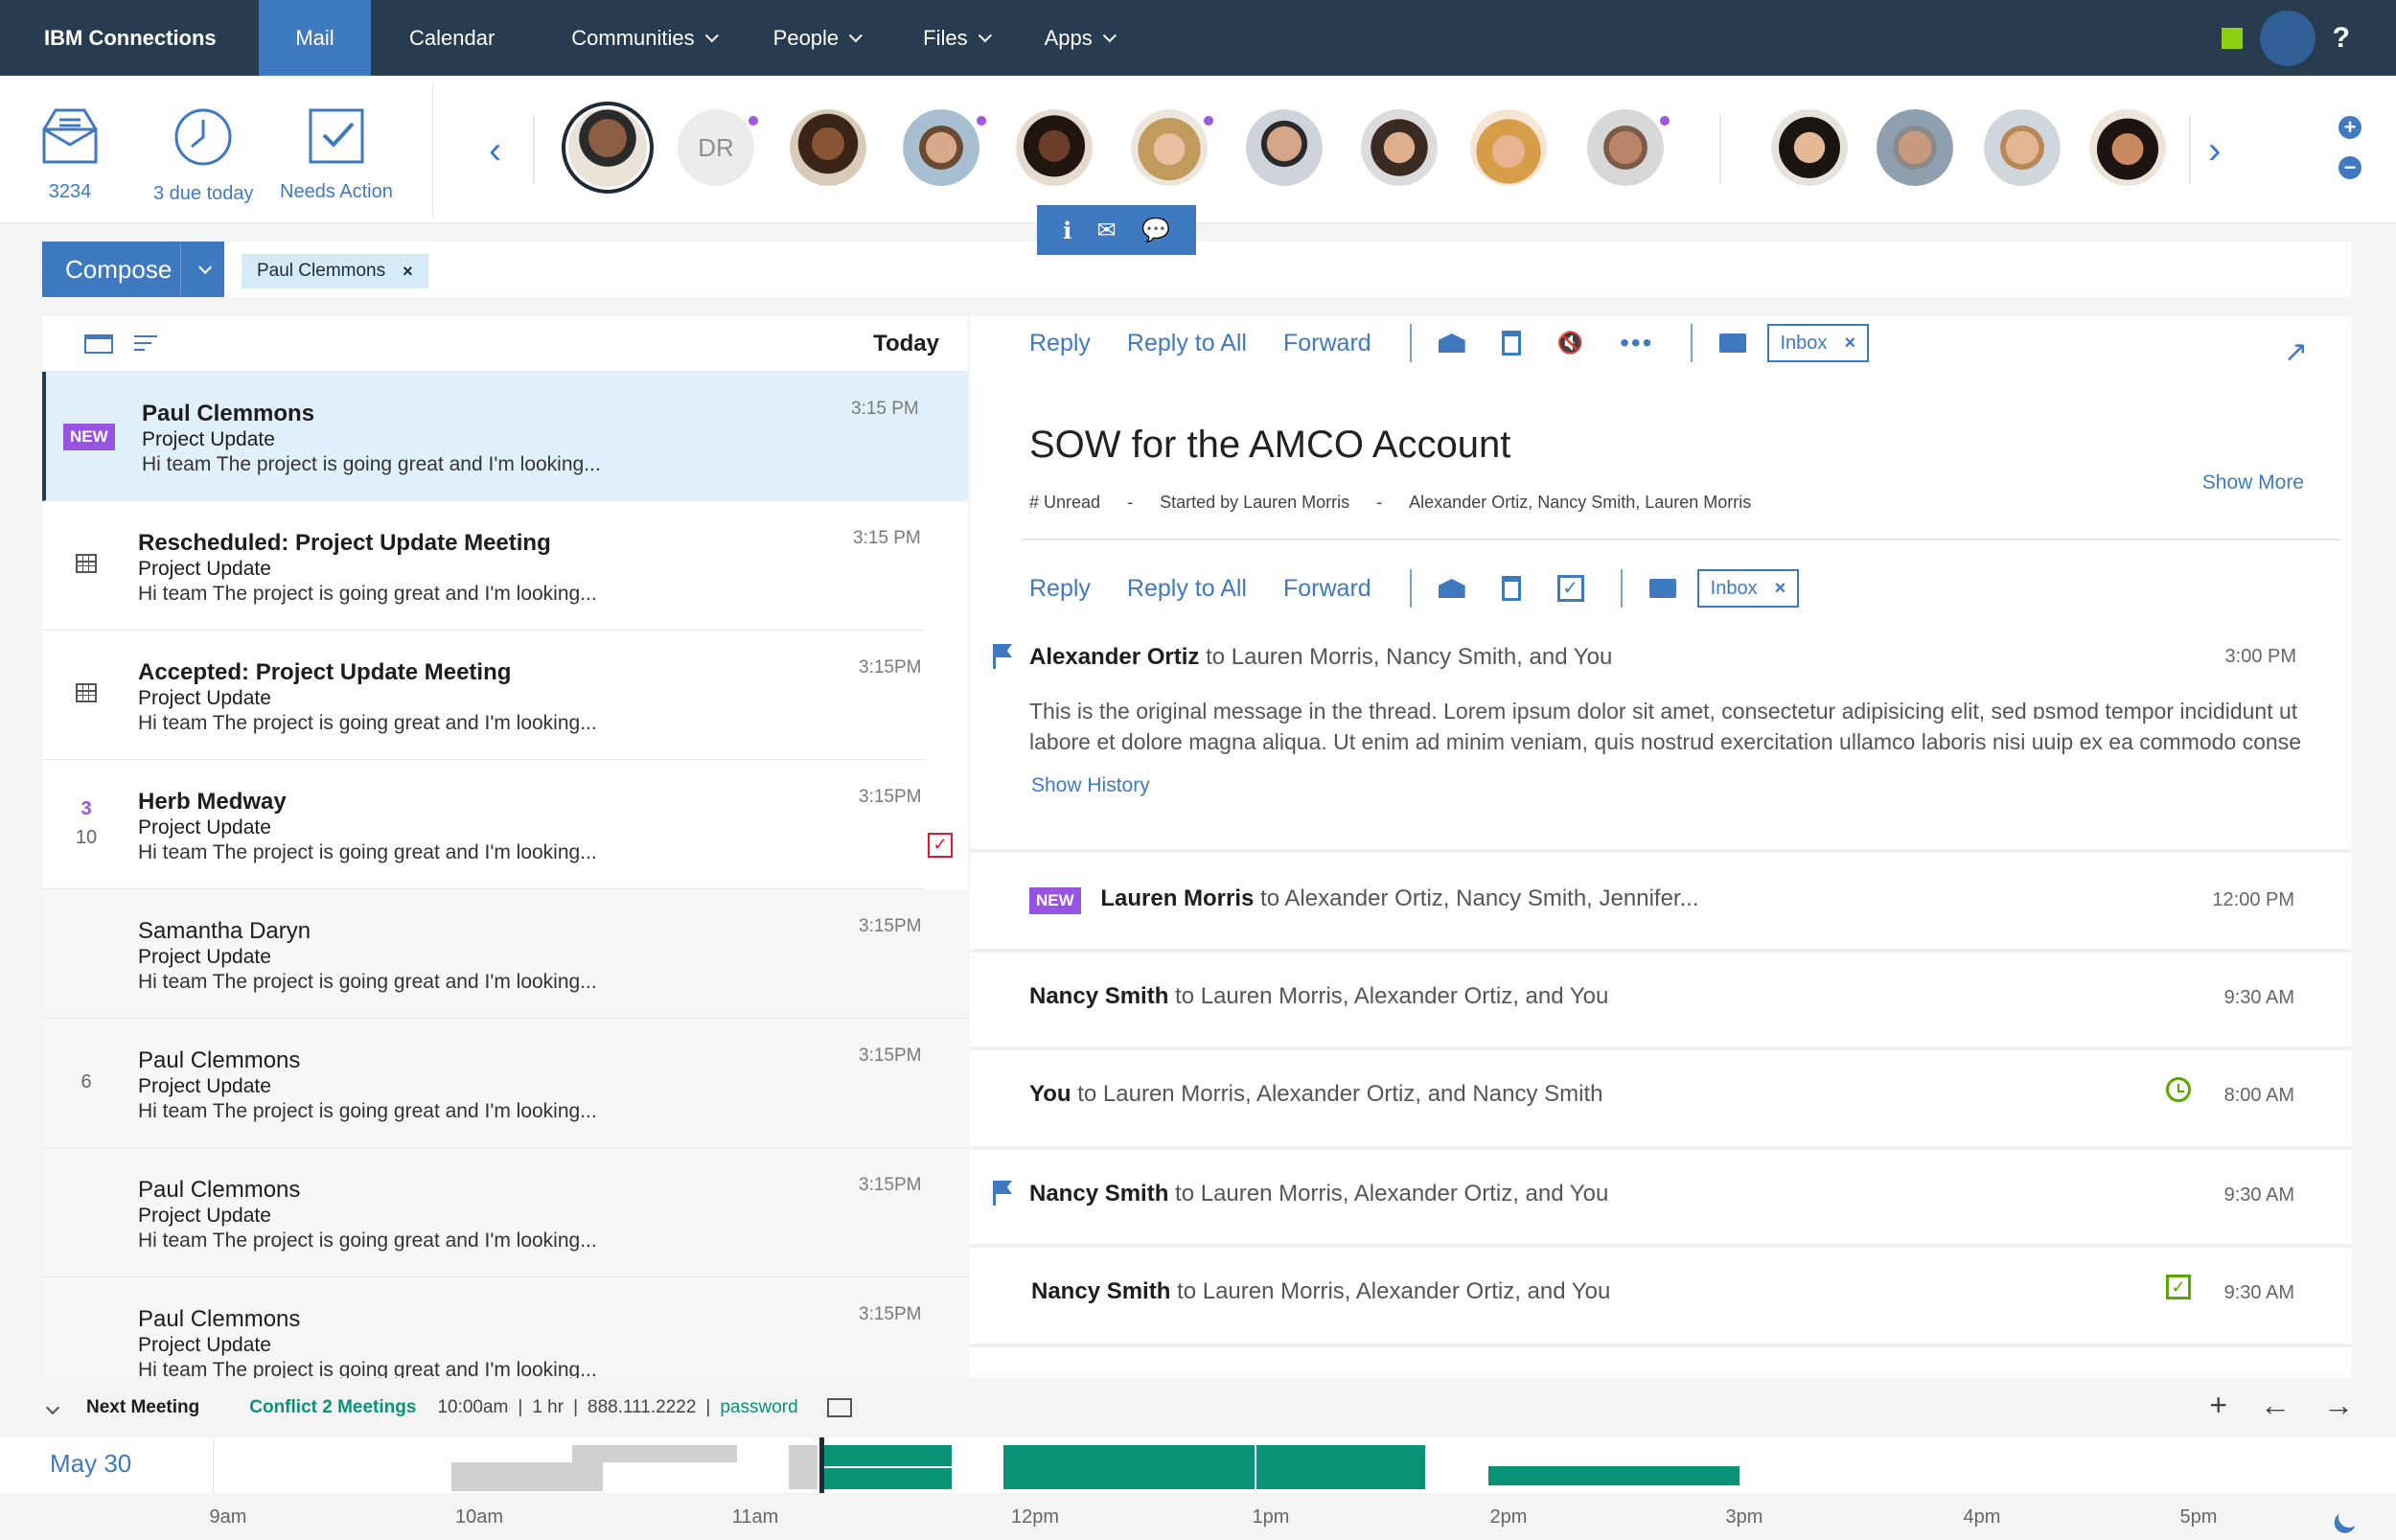 The width and height of the screenshot is (2396, 1540). What do you see at coordinates (315, 38) in the screenshot?
I see `nav-mail: Mail` at bounding box center [315, 38].